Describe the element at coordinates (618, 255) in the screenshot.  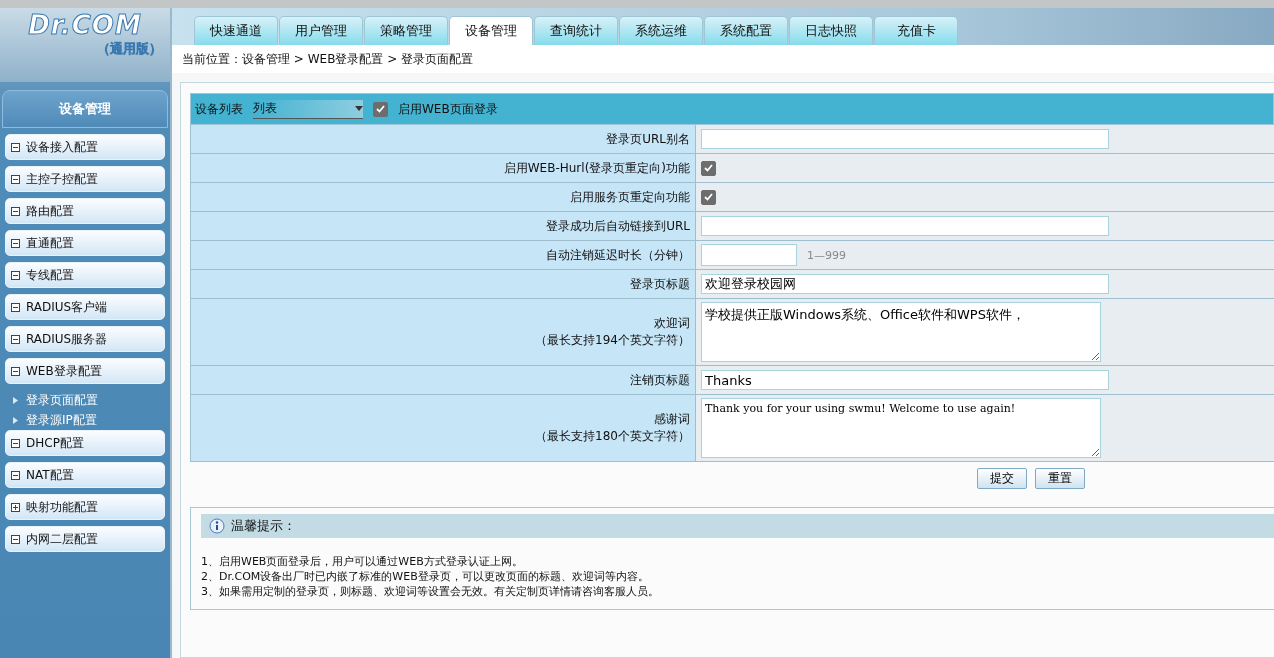
I see `field-label: 自动注销延迟时长（分钟）` at that location.